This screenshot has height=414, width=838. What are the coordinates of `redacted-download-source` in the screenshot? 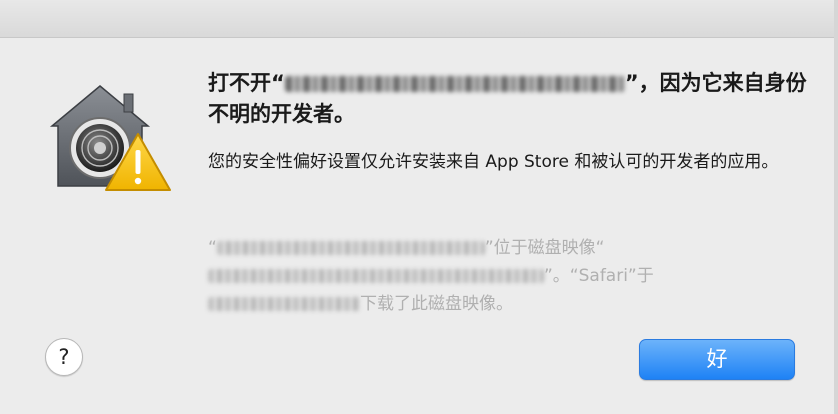 It's located at (284, 304).